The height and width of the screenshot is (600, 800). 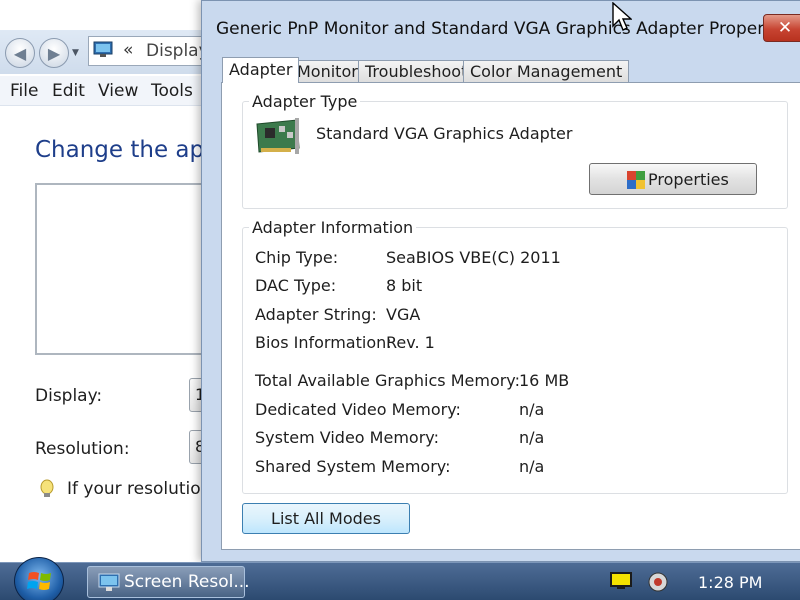 I want to click on start-button, so click(x=39, y=578).